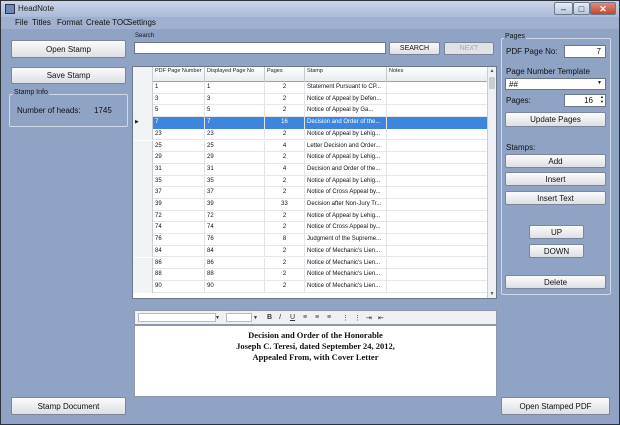  Describe the element at coordinates (179, 88) in the screenshot. I see `pdf-page-cell: 1` at that location.